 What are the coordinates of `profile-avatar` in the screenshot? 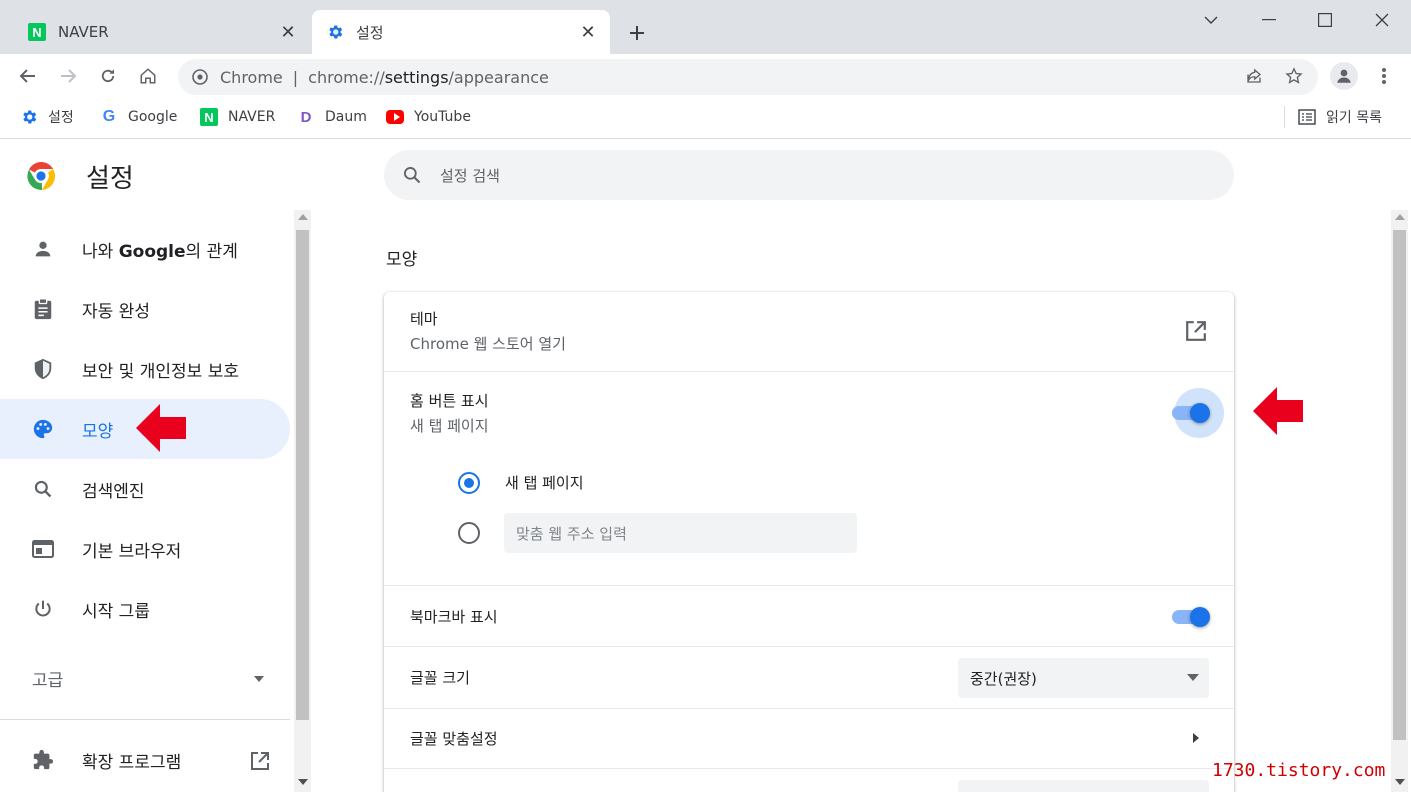 It's located at (1344, 76).